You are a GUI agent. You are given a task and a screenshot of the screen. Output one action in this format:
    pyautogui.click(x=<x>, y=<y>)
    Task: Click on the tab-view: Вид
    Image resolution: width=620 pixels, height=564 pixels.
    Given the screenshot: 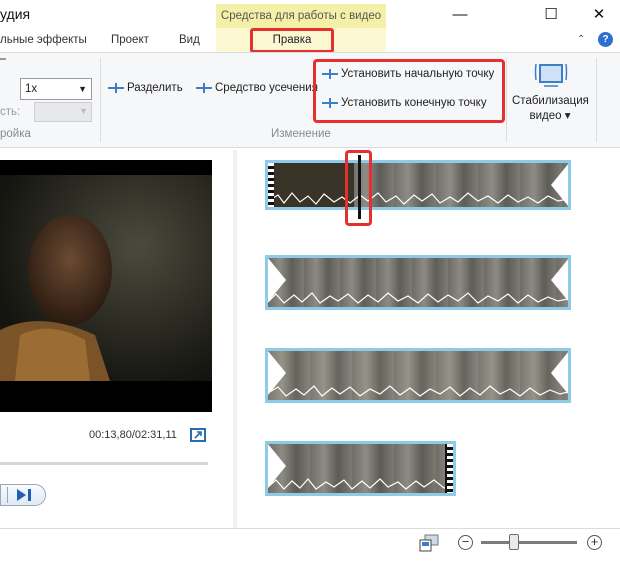 What is the action you would take?
    pyautogui.click(x=189, y=40)
    